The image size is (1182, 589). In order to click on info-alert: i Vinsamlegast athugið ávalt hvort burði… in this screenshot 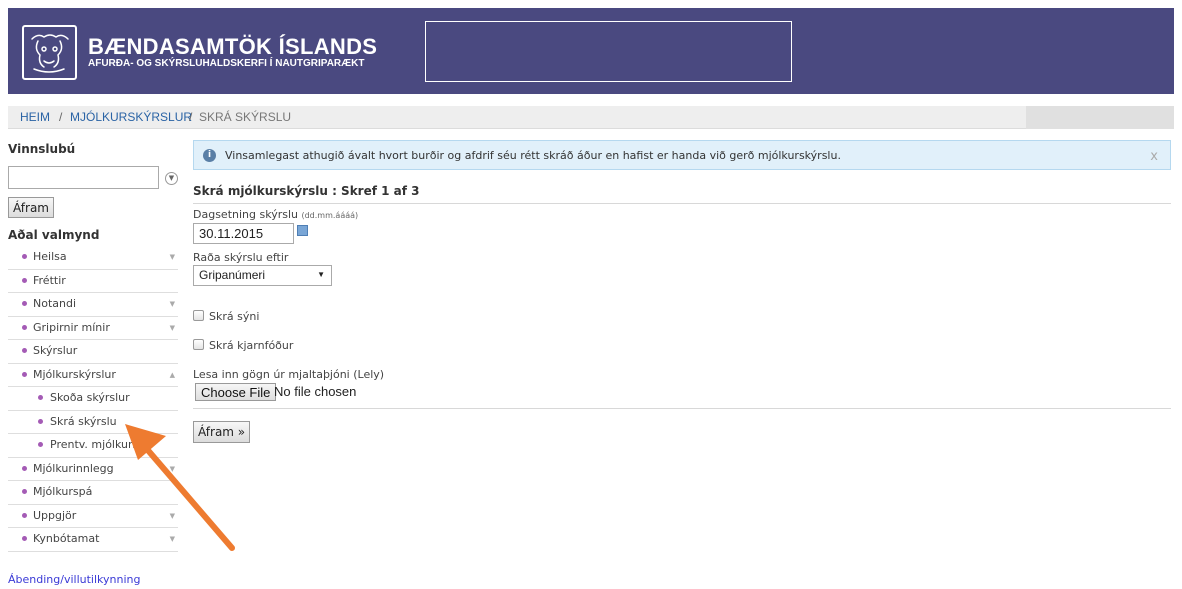, I will do `click(682, 155)`.